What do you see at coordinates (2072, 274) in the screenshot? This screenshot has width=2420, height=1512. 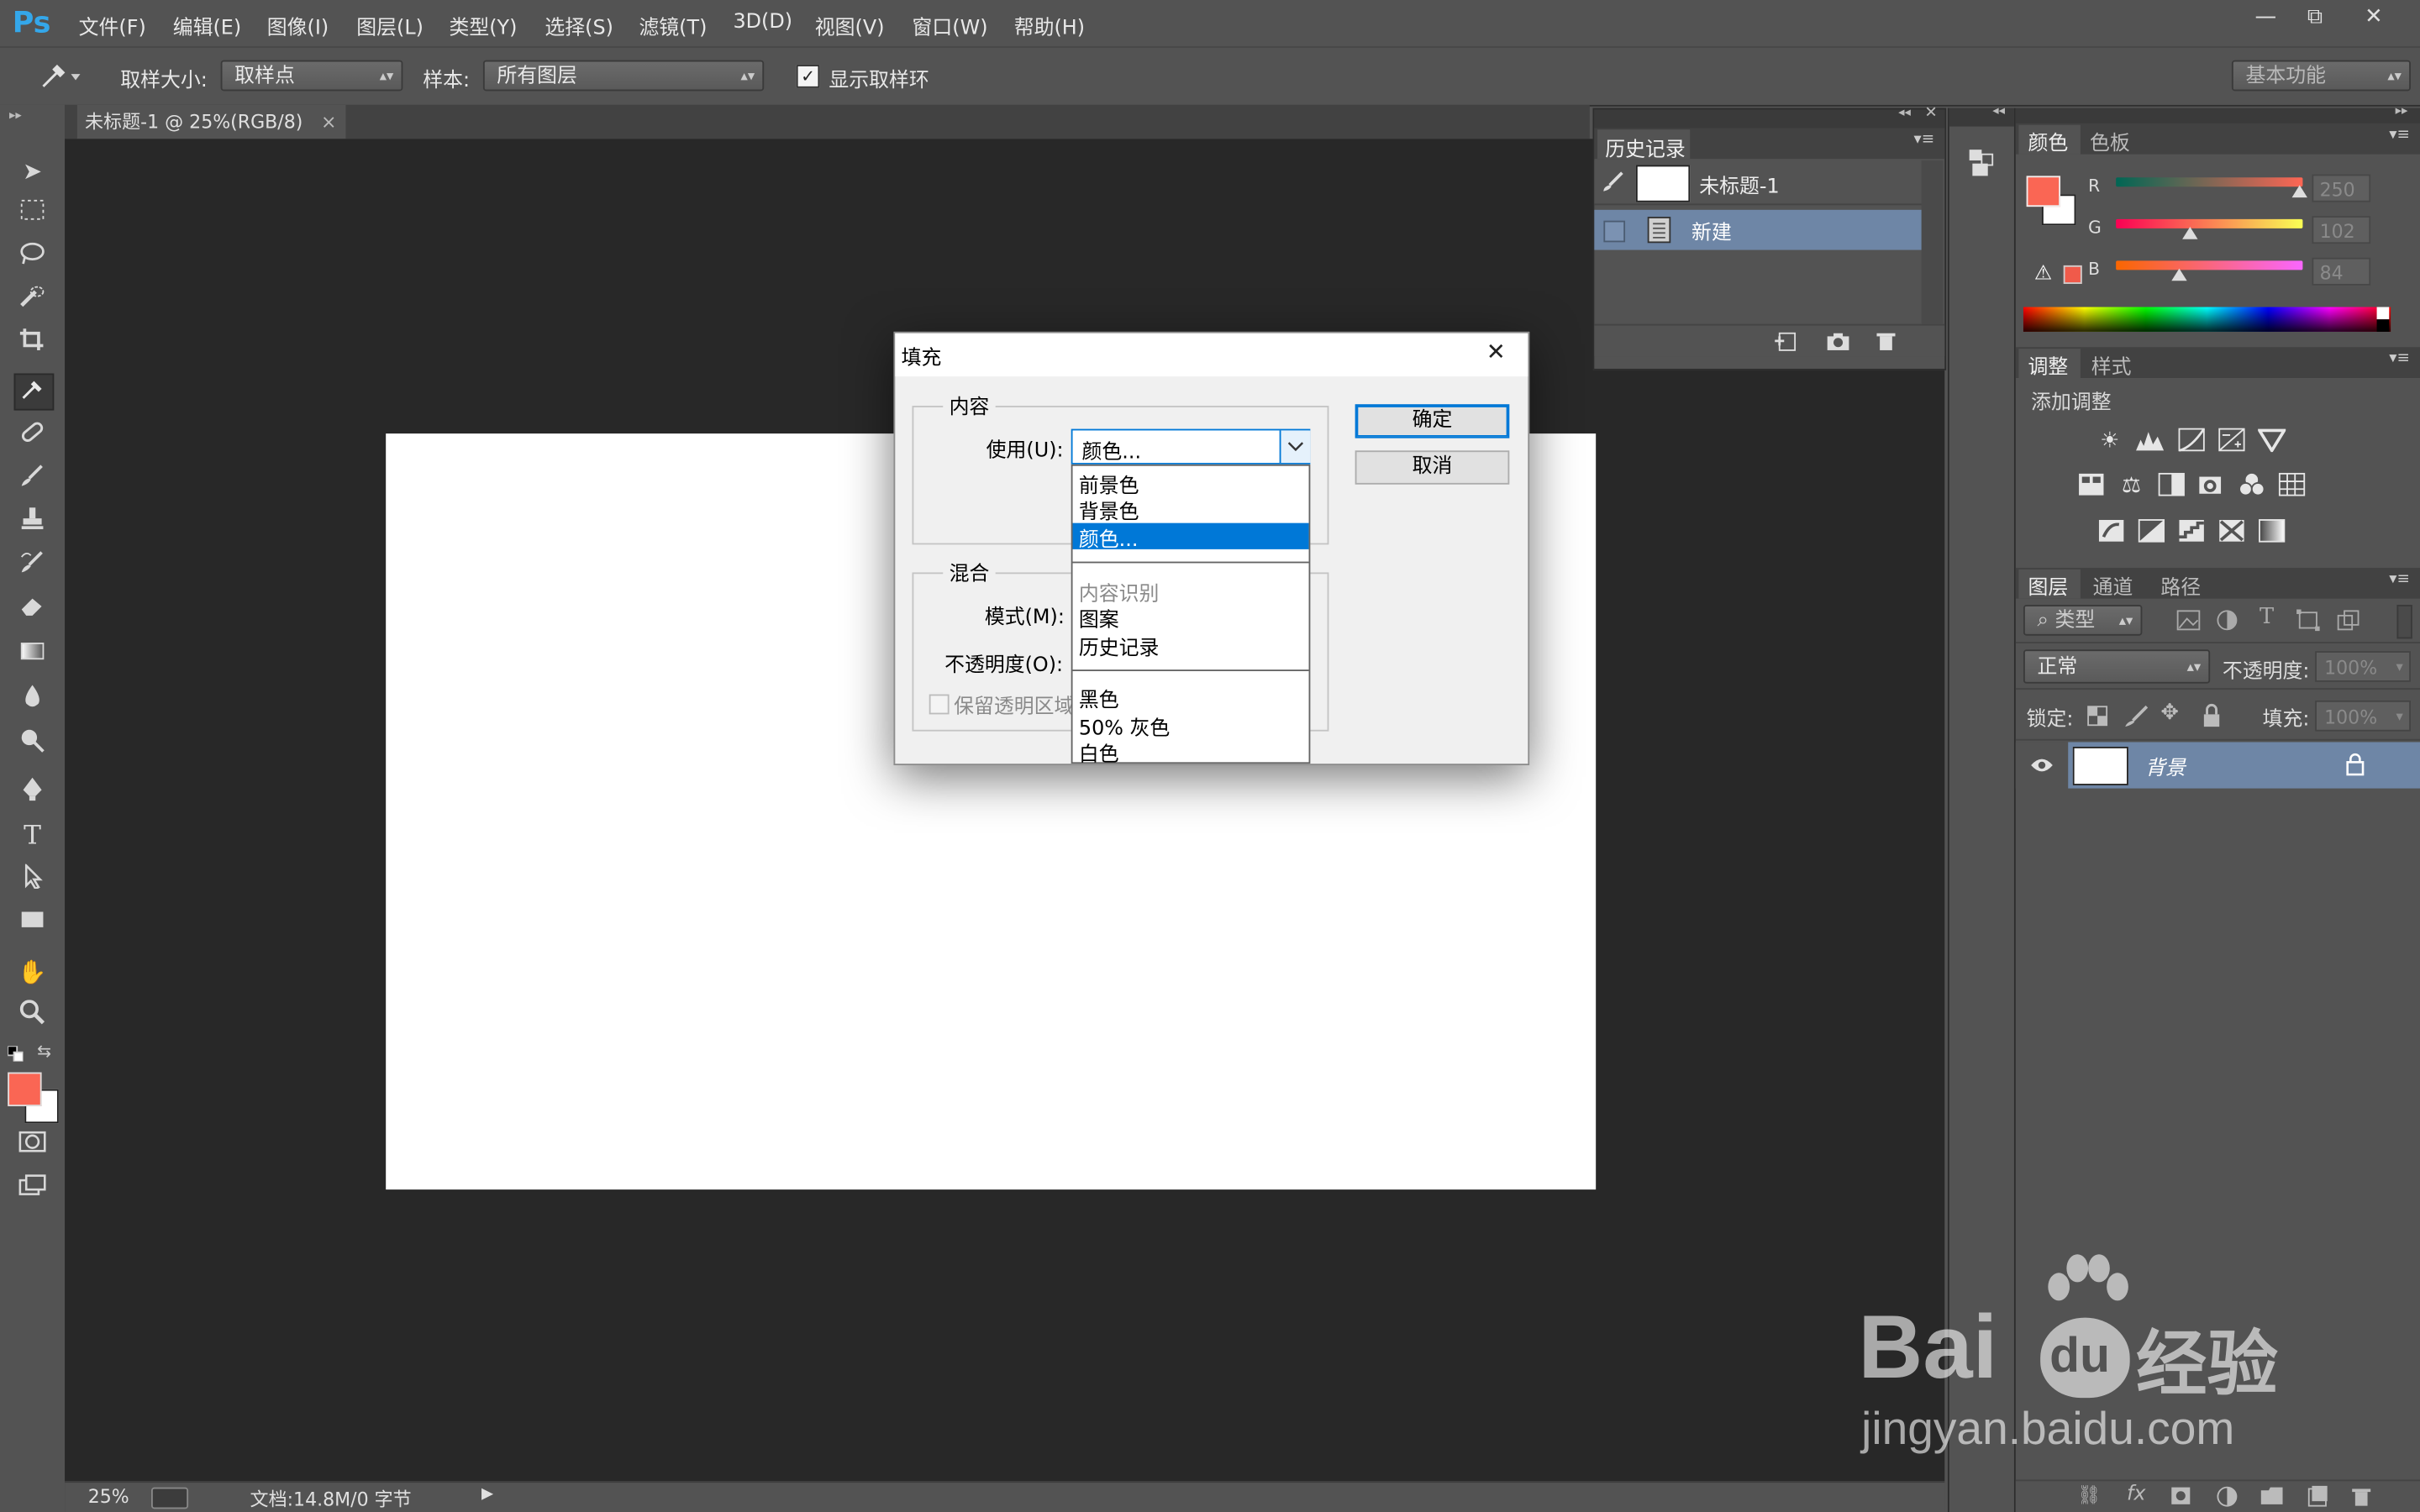 I see `gamut-color-swatch` at bounding box center [2072, 274].